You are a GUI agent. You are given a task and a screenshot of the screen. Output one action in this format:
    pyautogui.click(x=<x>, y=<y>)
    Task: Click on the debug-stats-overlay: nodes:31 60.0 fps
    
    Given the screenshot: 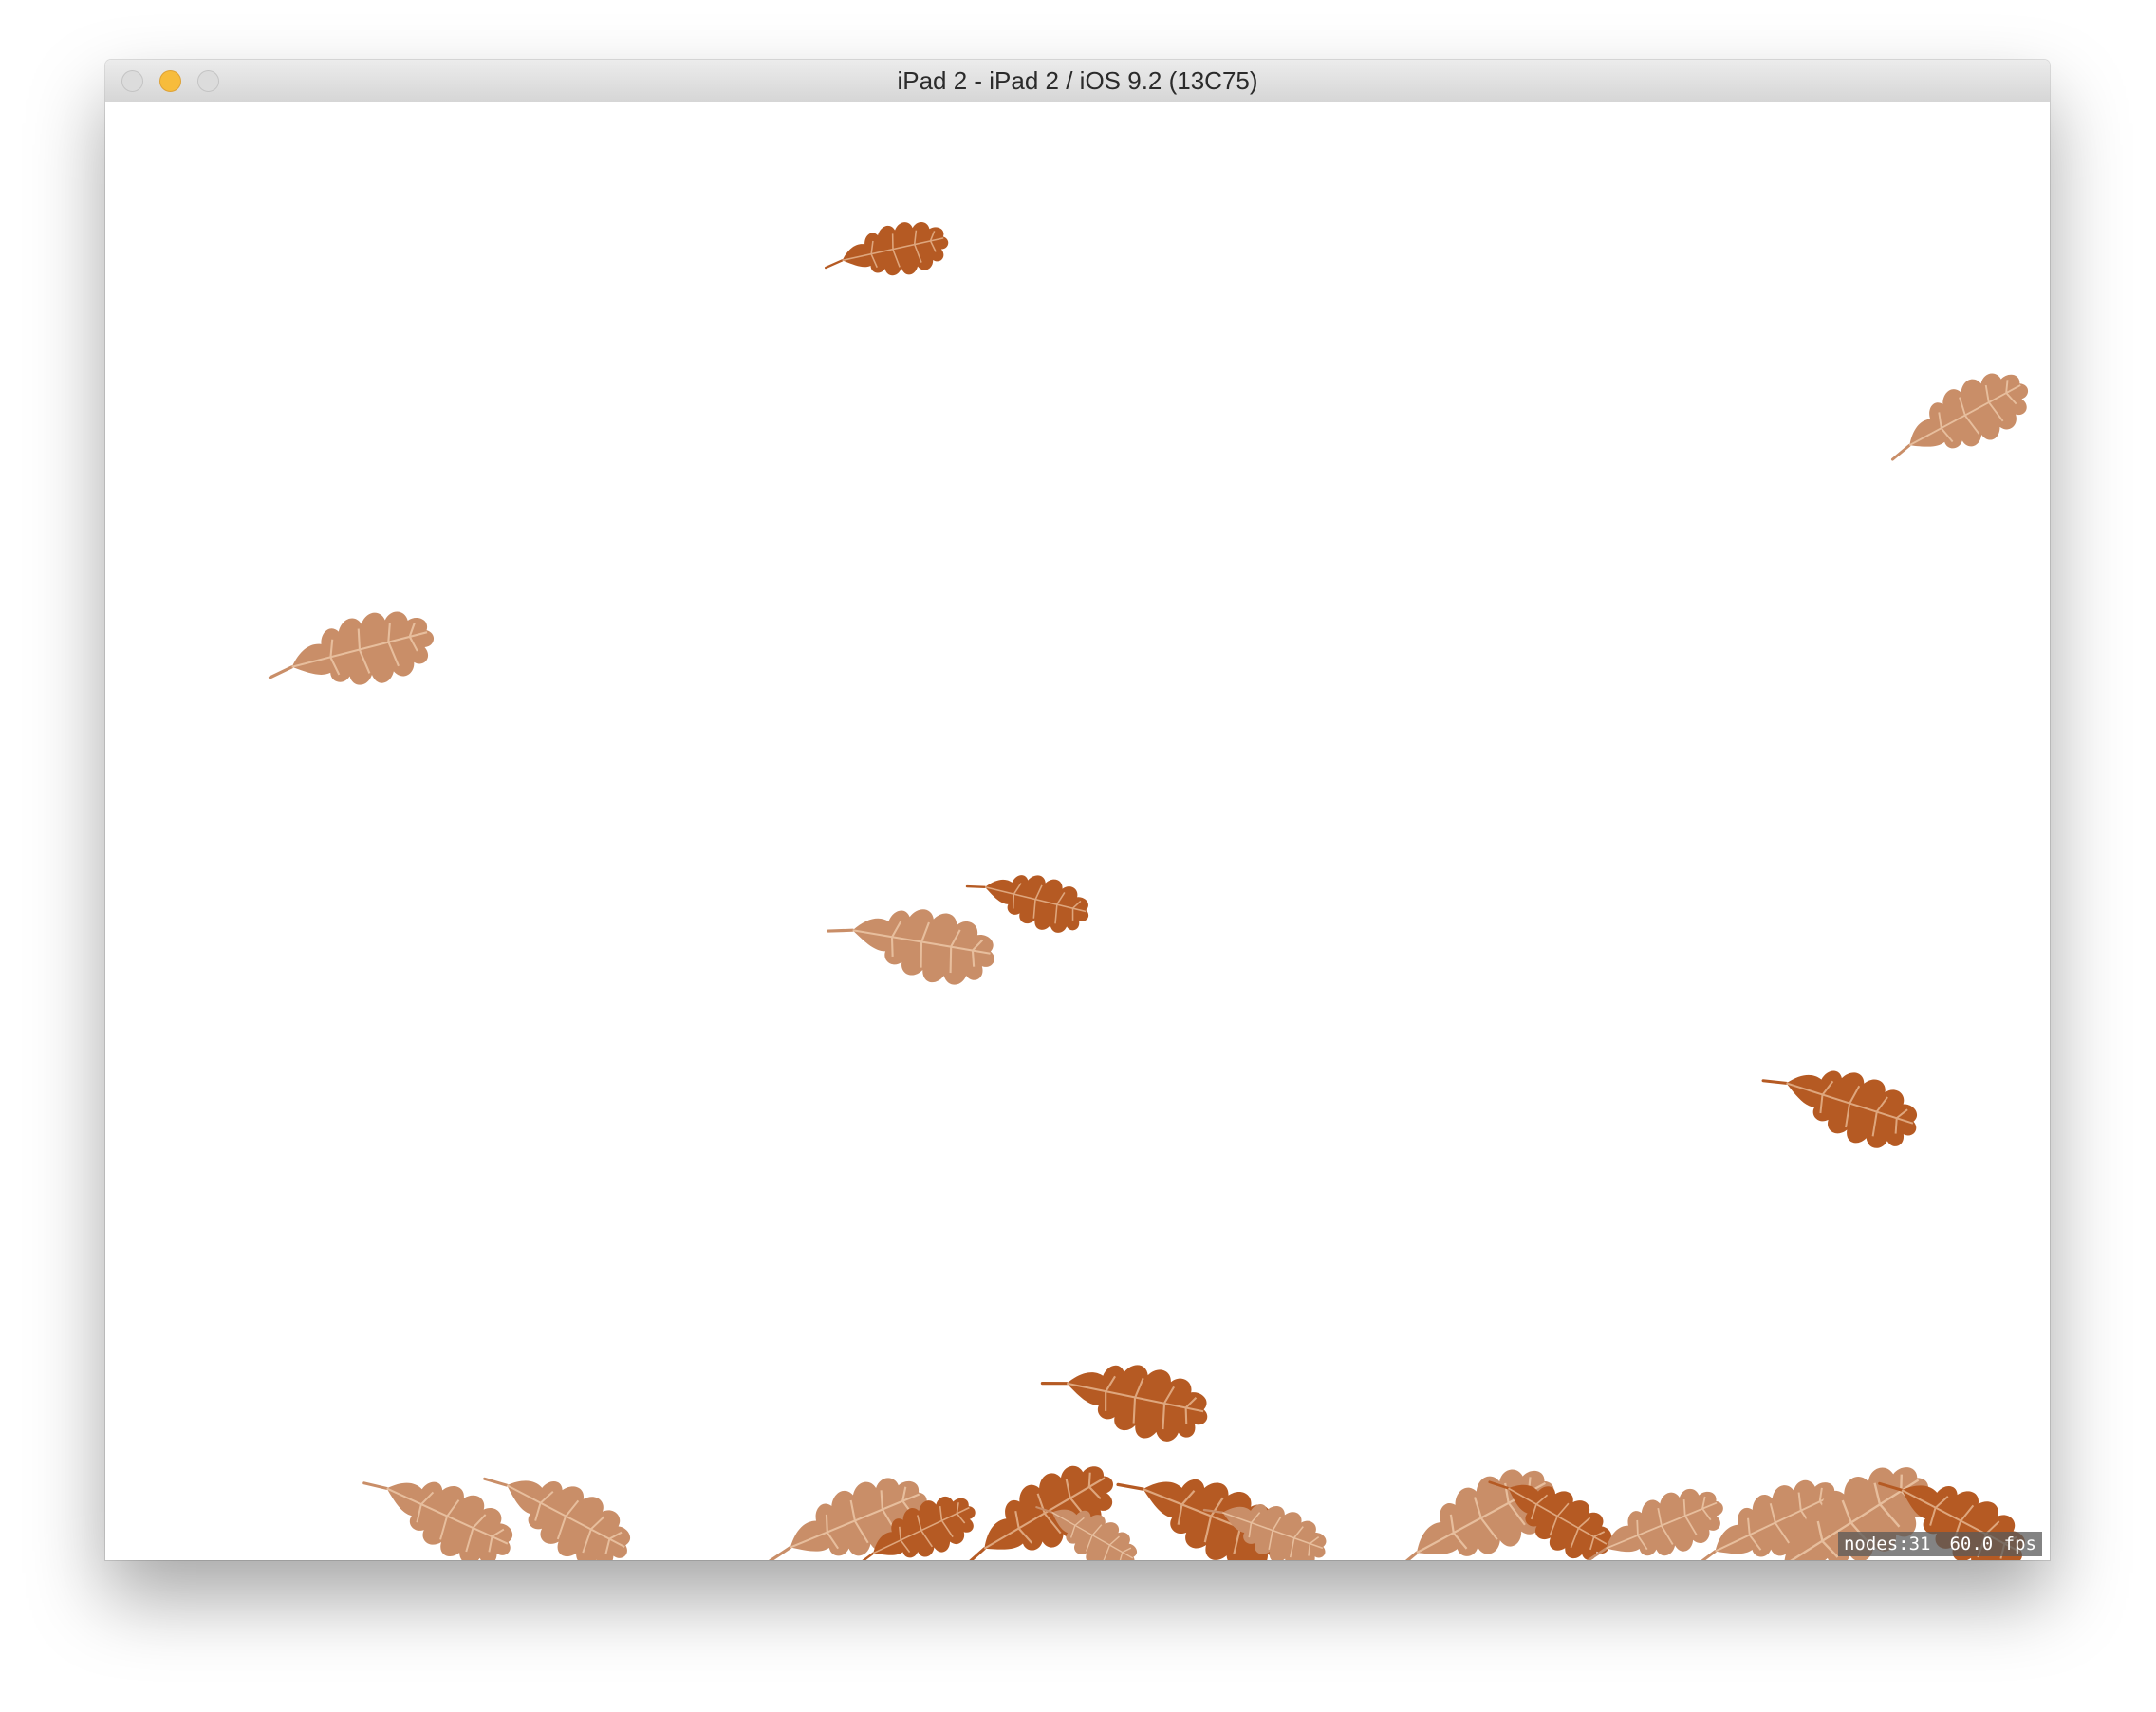 What is the action you would take?
    pyautogui.click(x=1939, y=1544)
    